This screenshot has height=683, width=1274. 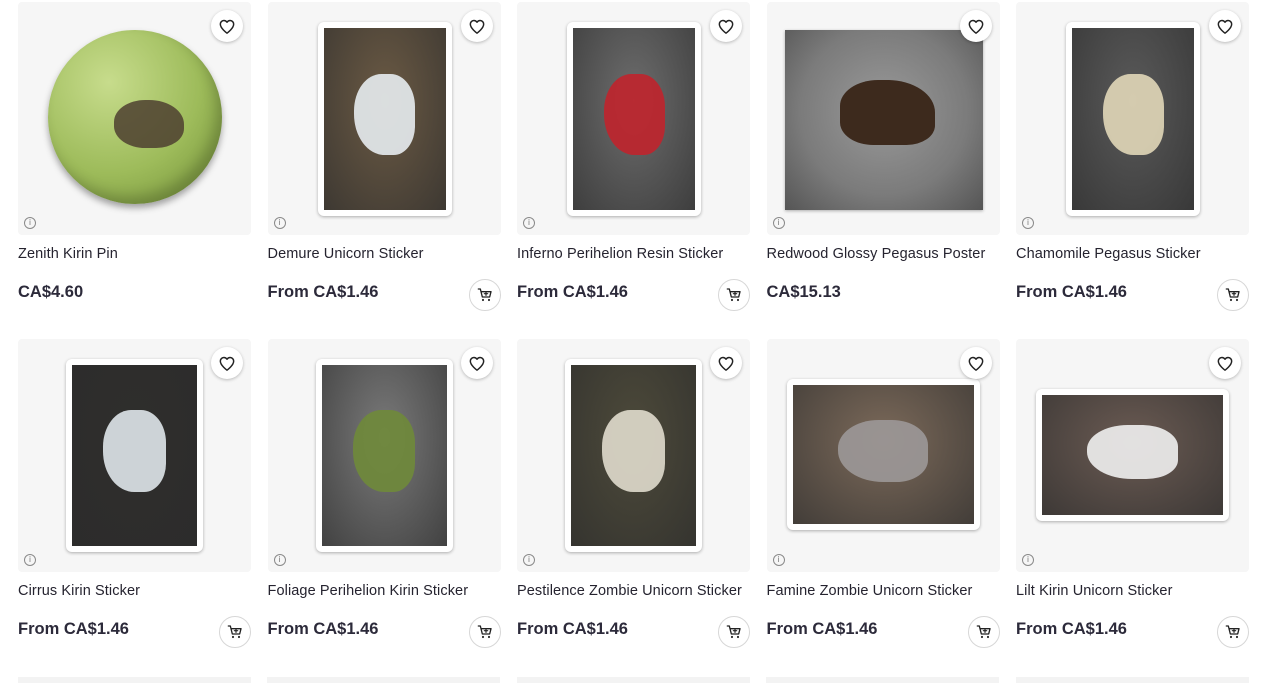 What do you see at coordinates (876, 254) in the screenshot?
I see `product-title: Redwood Glossy Pegasus Poster` at bounding box center [876, 254].